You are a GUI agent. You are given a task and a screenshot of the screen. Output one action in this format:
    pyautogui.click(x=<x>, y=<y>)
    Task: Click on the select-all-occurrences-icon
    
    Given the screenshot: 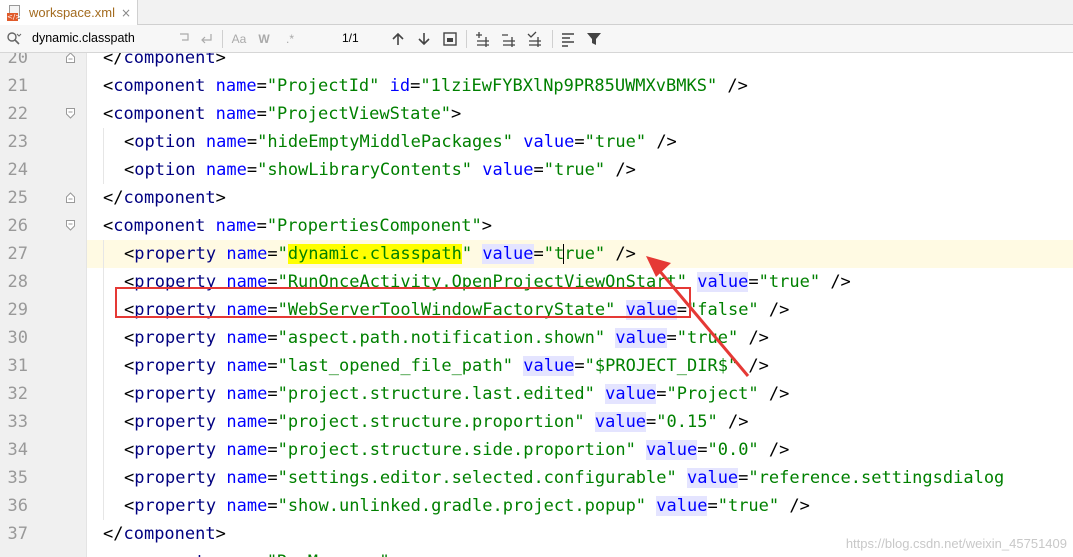 What is the action you would take?
    pyautogui.click(x=535, y=39)
    